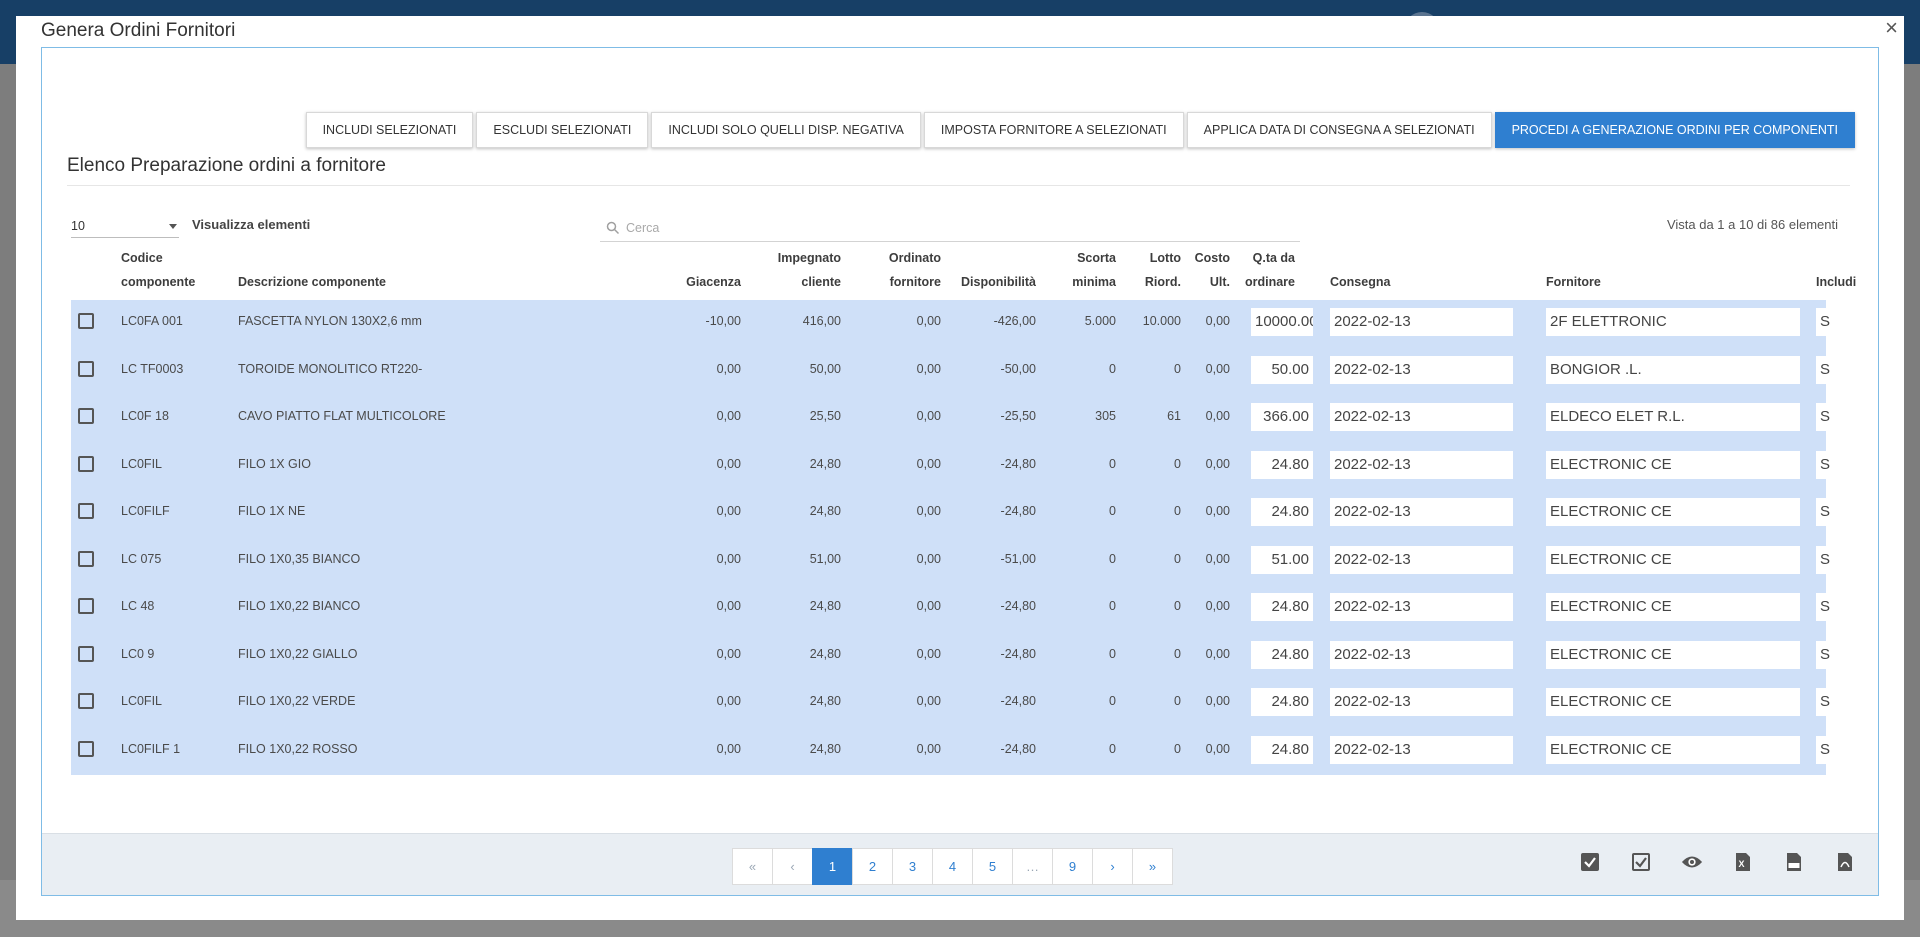  Describe the element at coordinates (1339, 130) in the screenshot. I see `apply-delivery-date-button: APPLICA DATA DI CONSEGNA A SELEZIONATI` at that location.